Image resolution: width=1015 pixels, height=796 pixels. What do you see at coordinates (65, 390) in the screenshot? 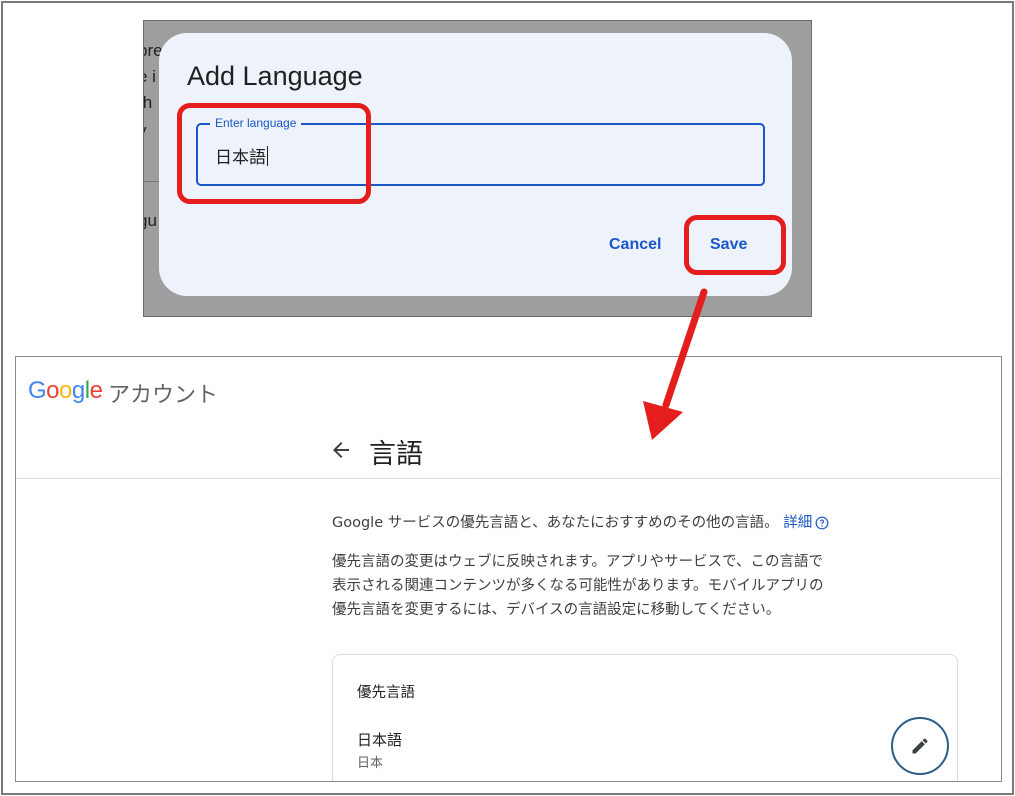
I see `google-logo: Google` at bounding box center [65, 390].